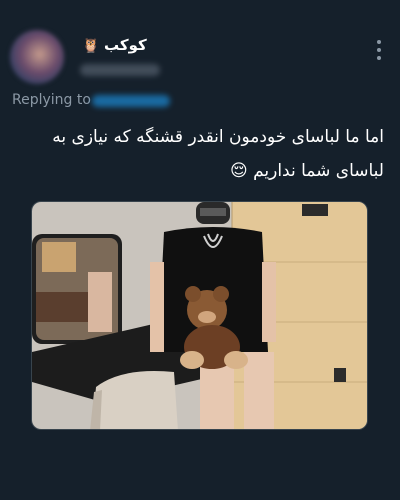  I want to click on author-display-name: کوکب, so click(125, 45).